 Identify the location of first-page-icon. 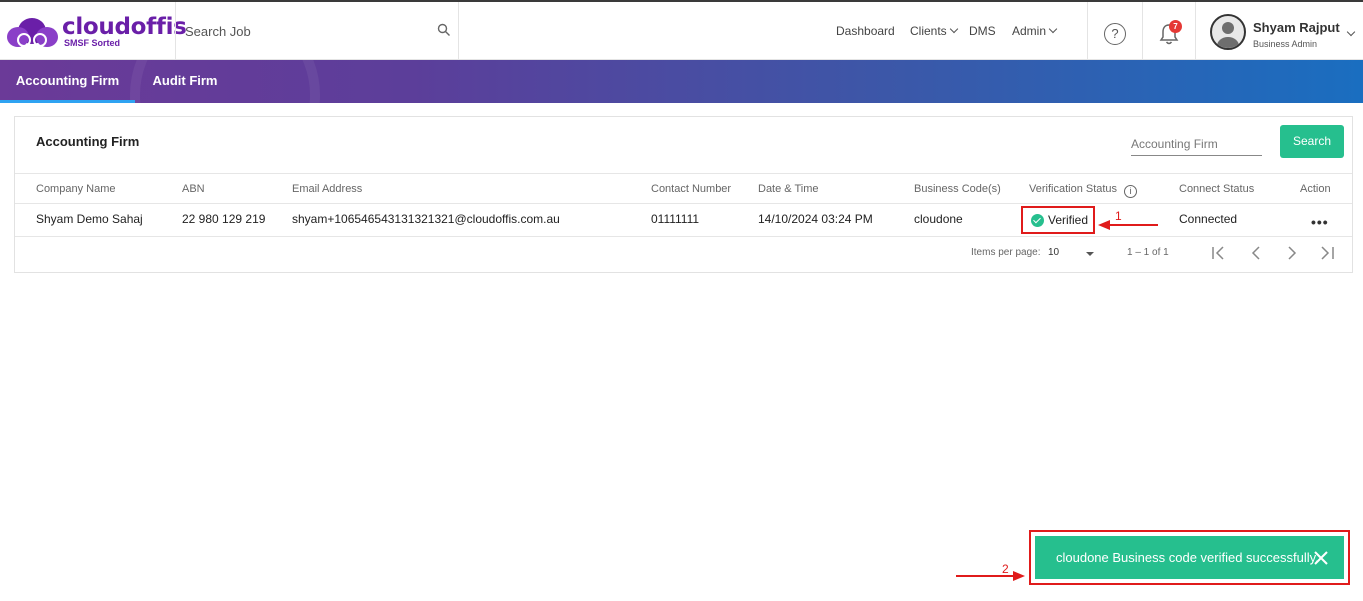
(1220, 253).